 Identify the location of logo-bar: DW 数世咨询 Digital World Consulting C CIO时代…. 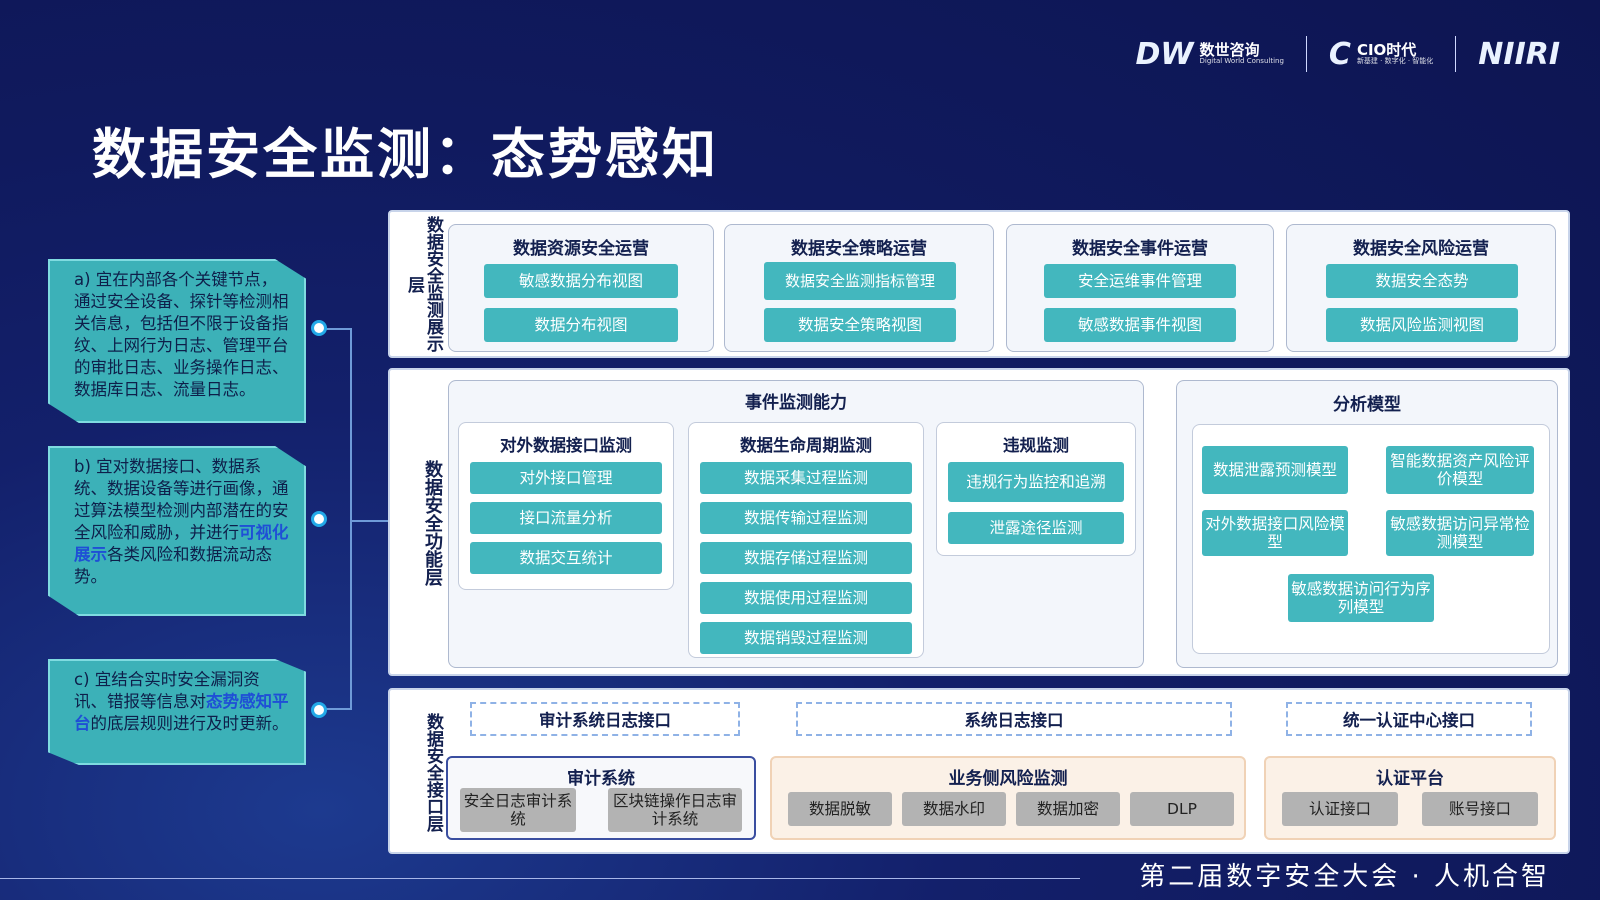
(1347, 54).